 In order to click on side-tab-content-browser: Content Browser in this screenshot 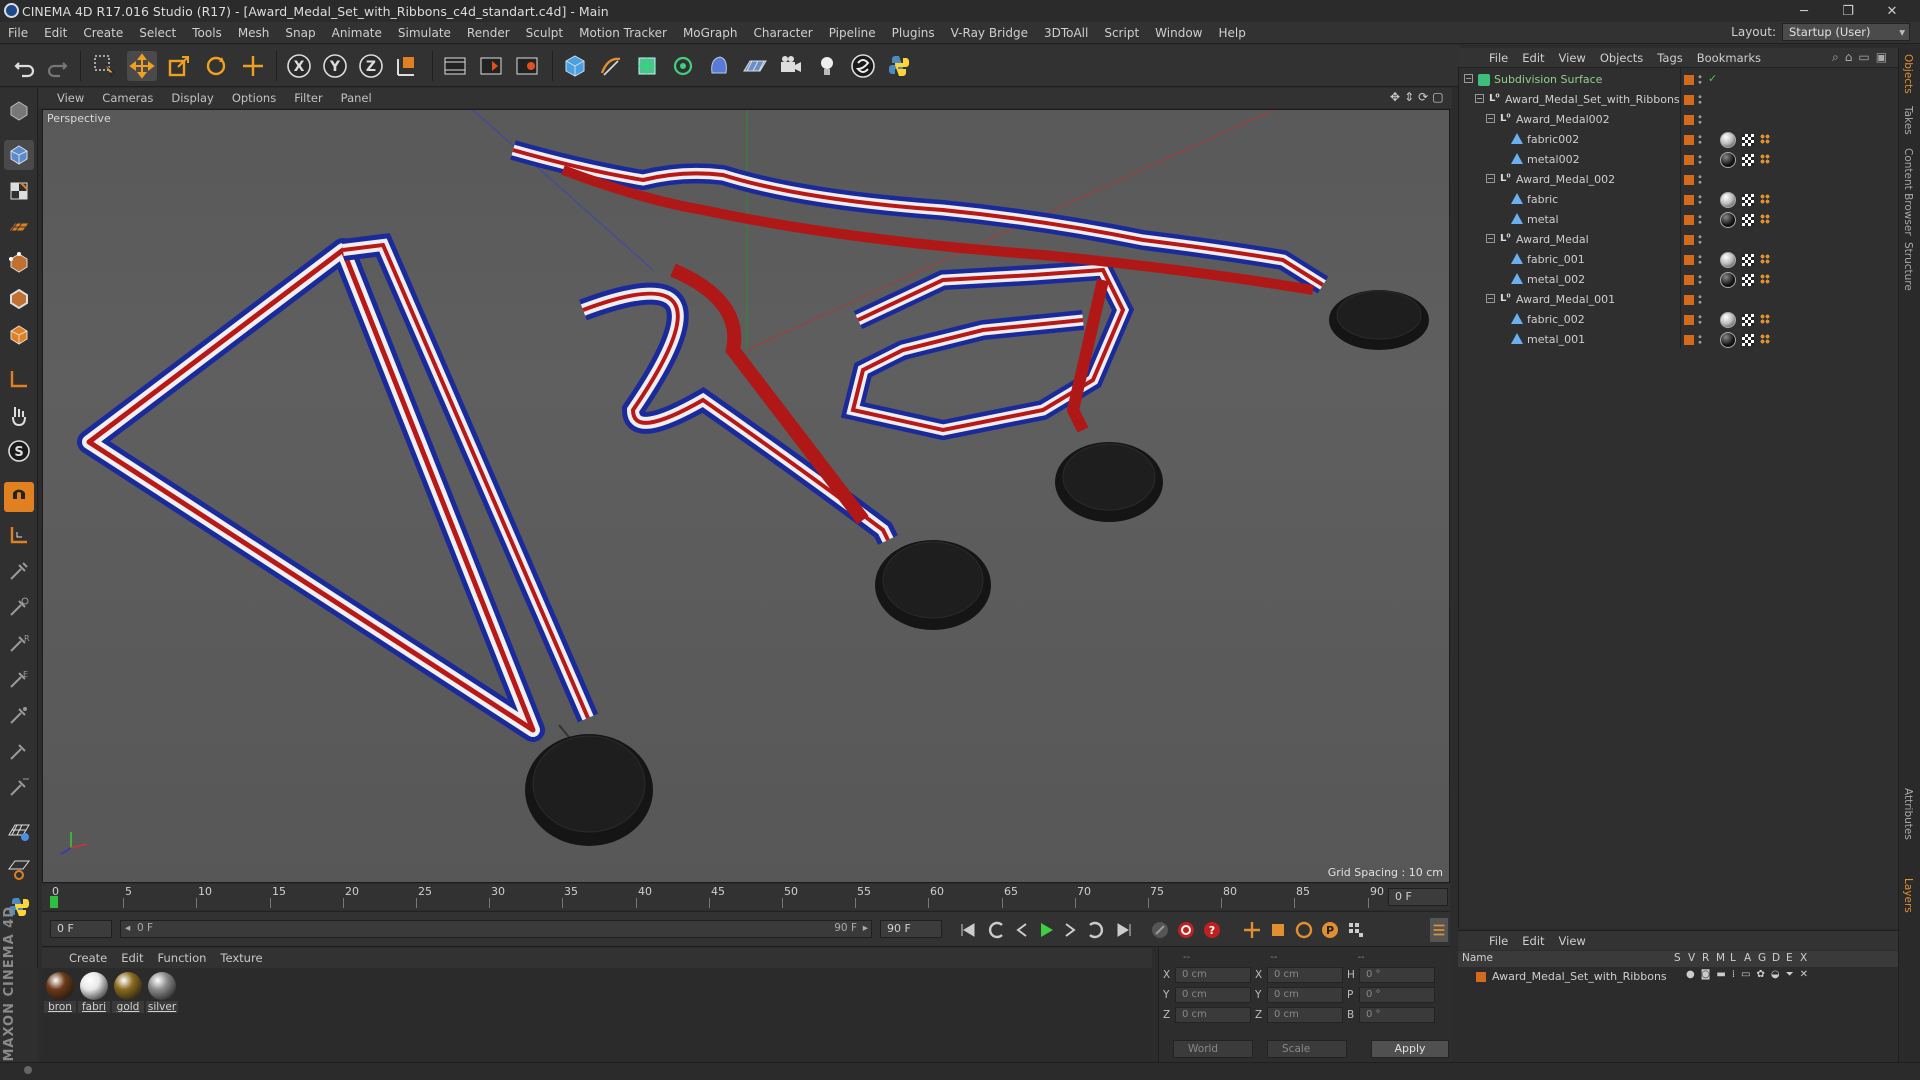, I will do `click(1908, 192)`.